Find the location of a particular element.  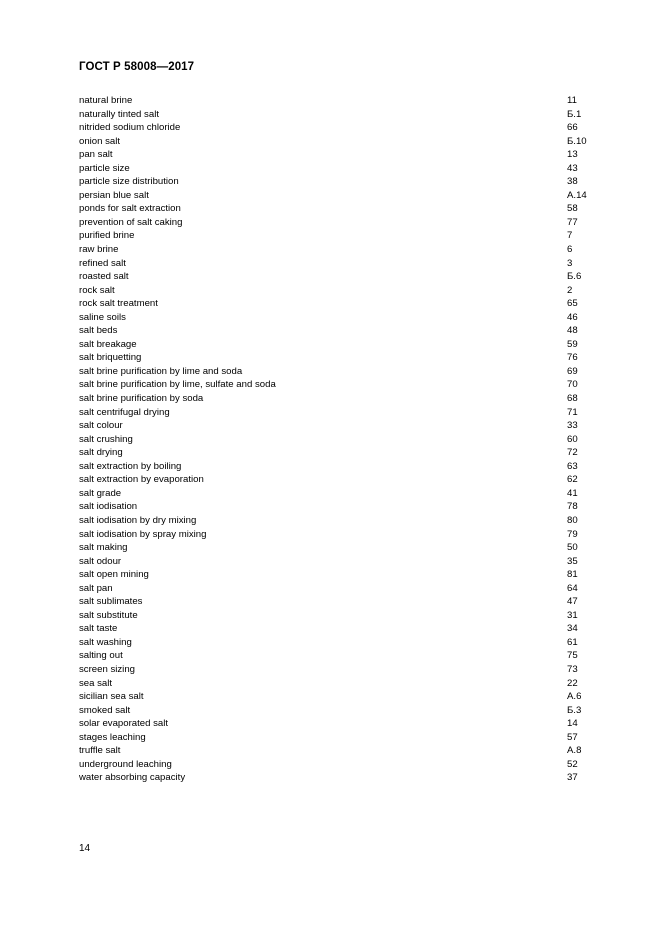

index-term: salt odour is located at coordinates (100, 561).